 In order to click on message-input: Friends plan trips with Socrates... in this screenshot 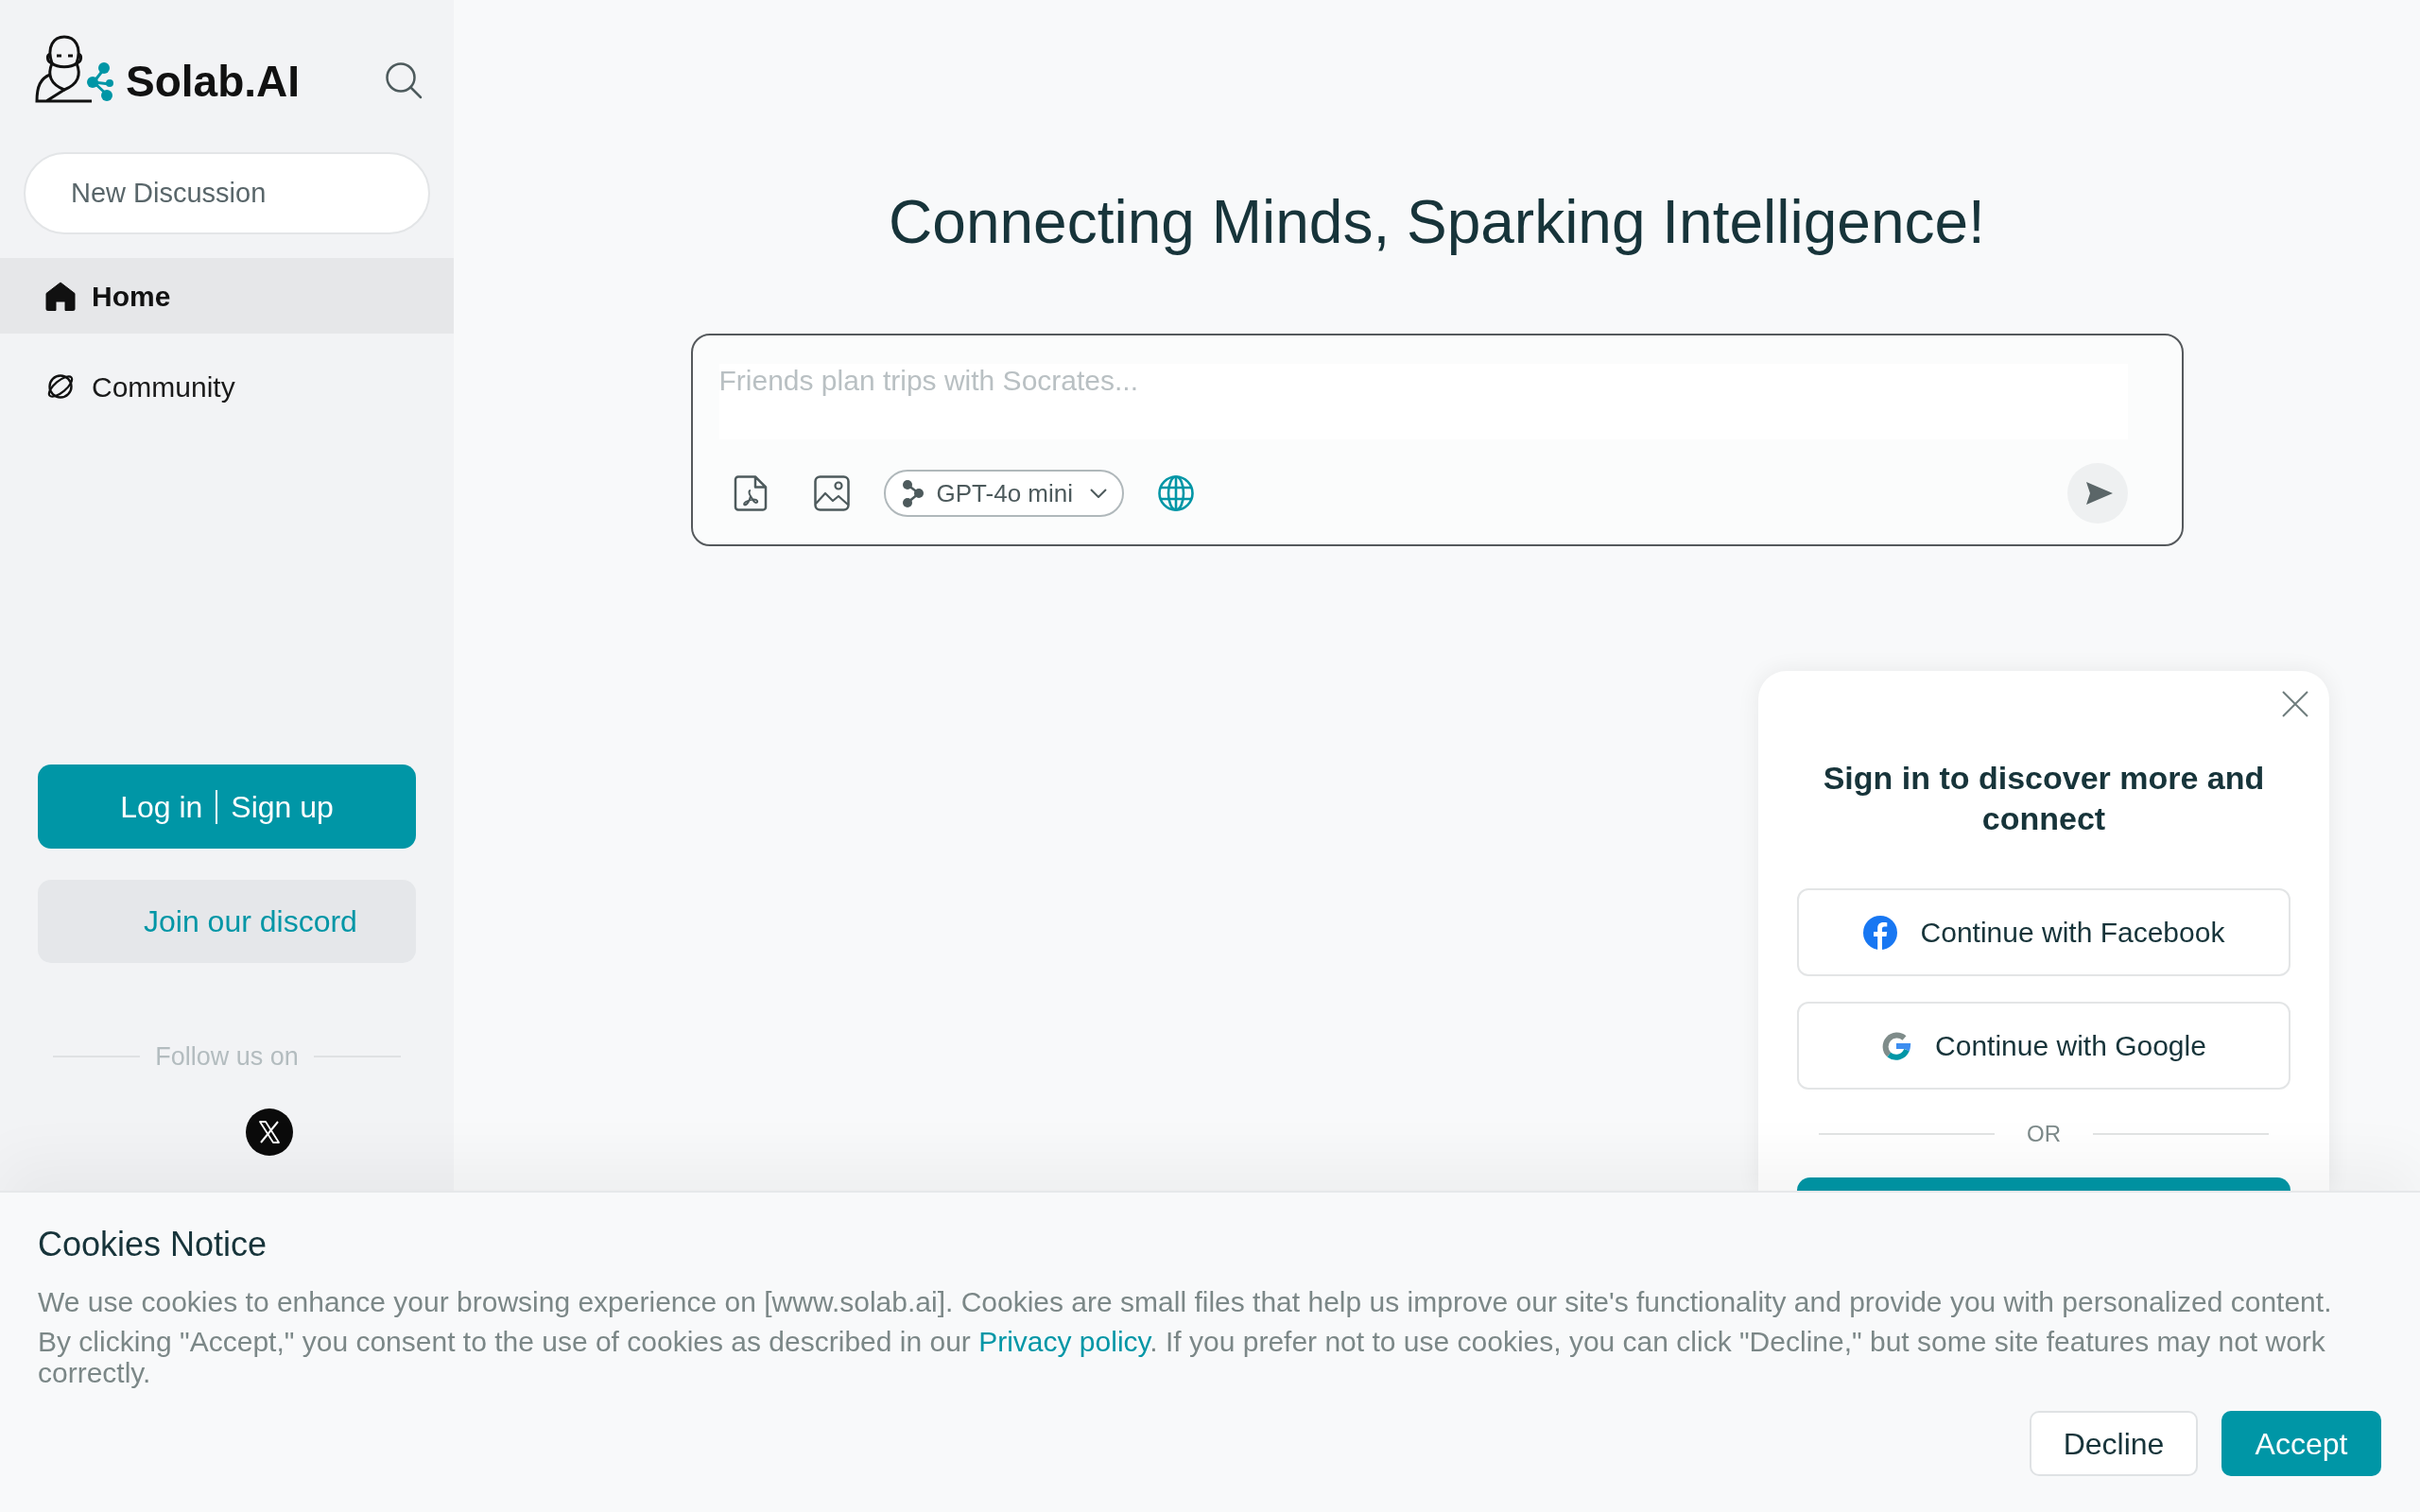, I will do `click(1423, 401)`.